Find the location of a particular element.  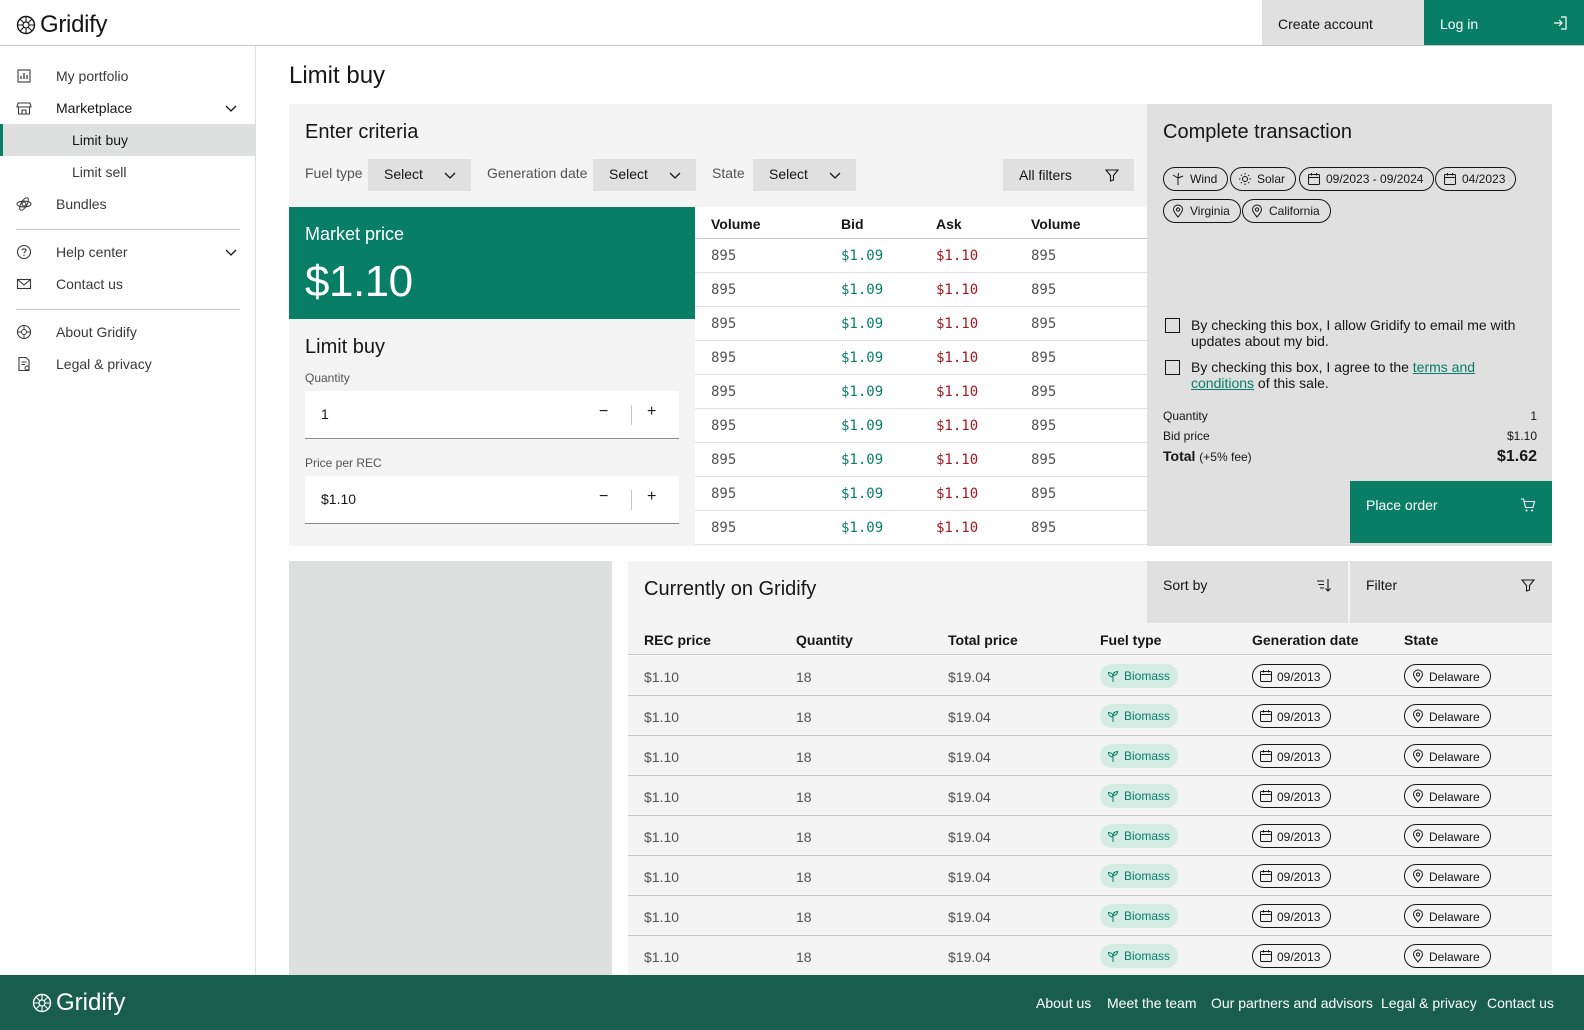

price-increment-button: + is located at coordinates (651, 497).